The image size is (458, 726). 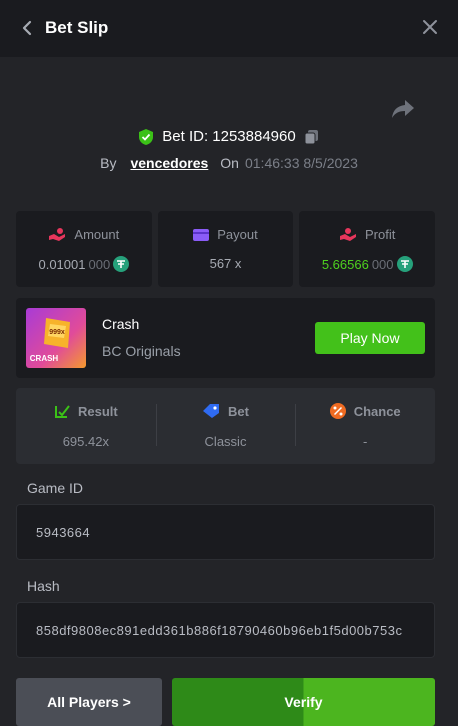 What do you see at coordinates (211, 411) in the screenshot?
I see `tag-icon` at bounding box center [211, 411].